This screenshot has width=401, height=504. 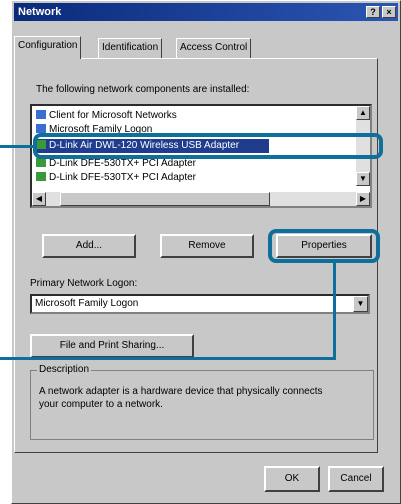 What do you see at coordinates (363, 179) in the screenshot?
I see `scroll-down-icon: ▼` at bounding box center [363, 179].